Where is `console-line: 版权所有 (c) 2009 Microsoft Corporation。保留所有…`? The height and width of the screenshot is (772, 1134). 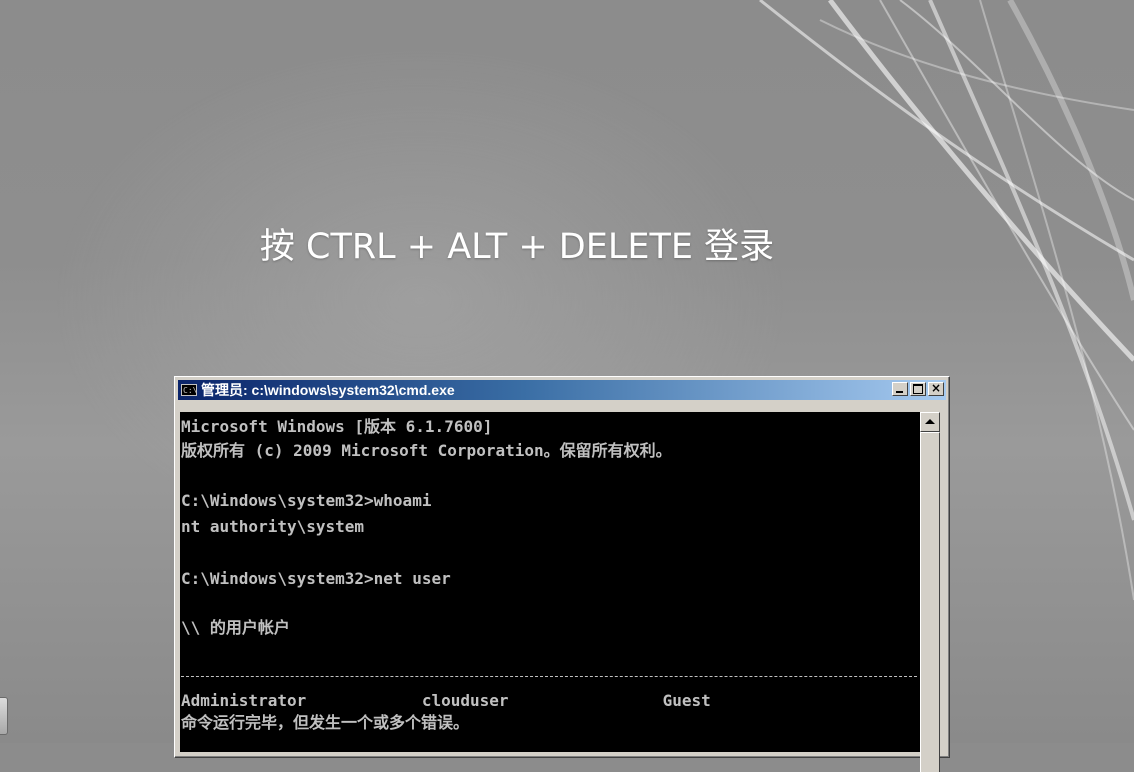 console-line: 版权所有 (c) 2009 Microsoft Corporation。保留所有… is located at coordinates (426, 450).